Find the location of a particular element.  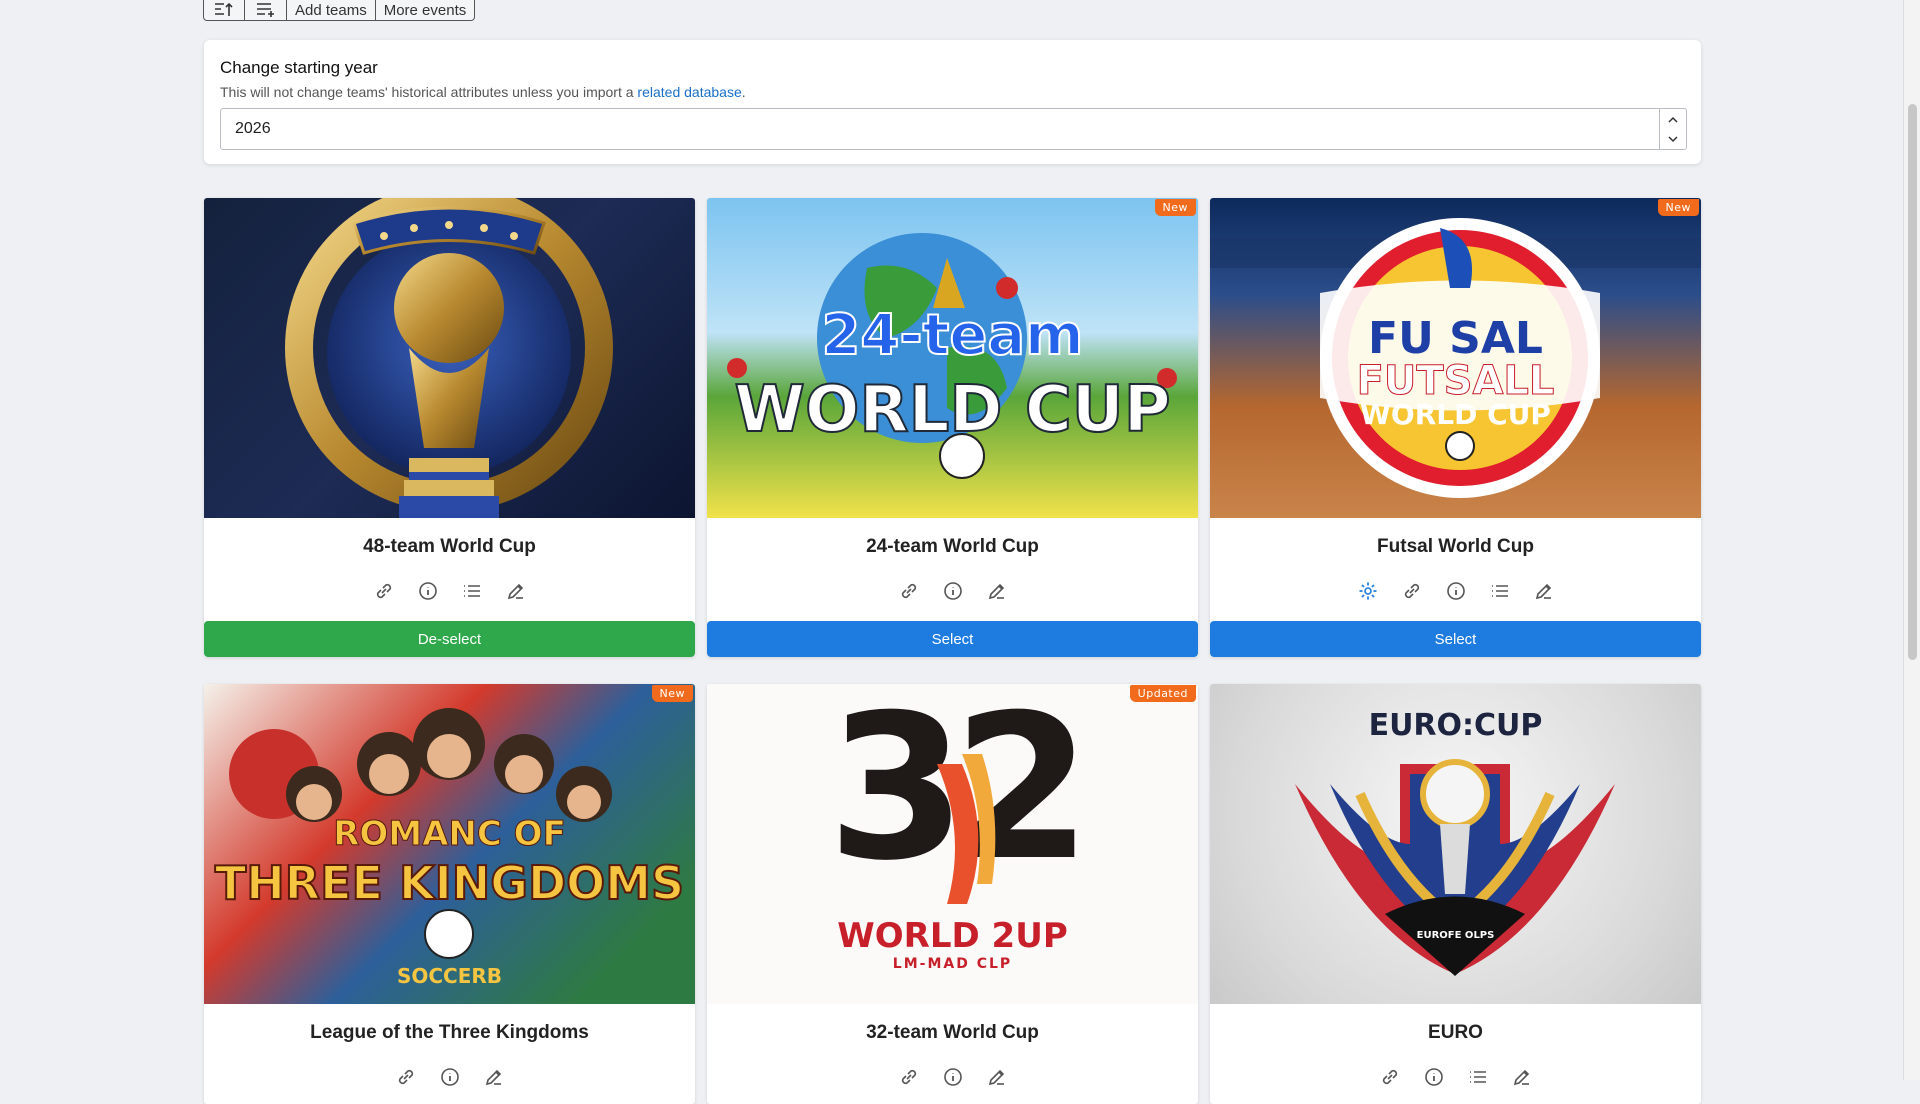

starting-year-input is located at coordinates (935, 129).